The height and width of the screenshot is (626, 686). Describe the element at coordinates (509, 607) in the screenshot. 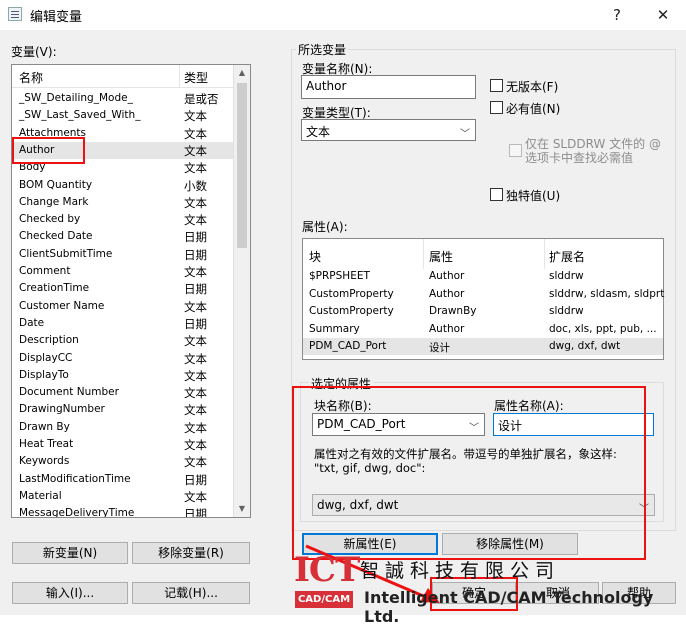

I see `company-name-english: Intelligent CAD/CAM Technology Ltd.` at that location.